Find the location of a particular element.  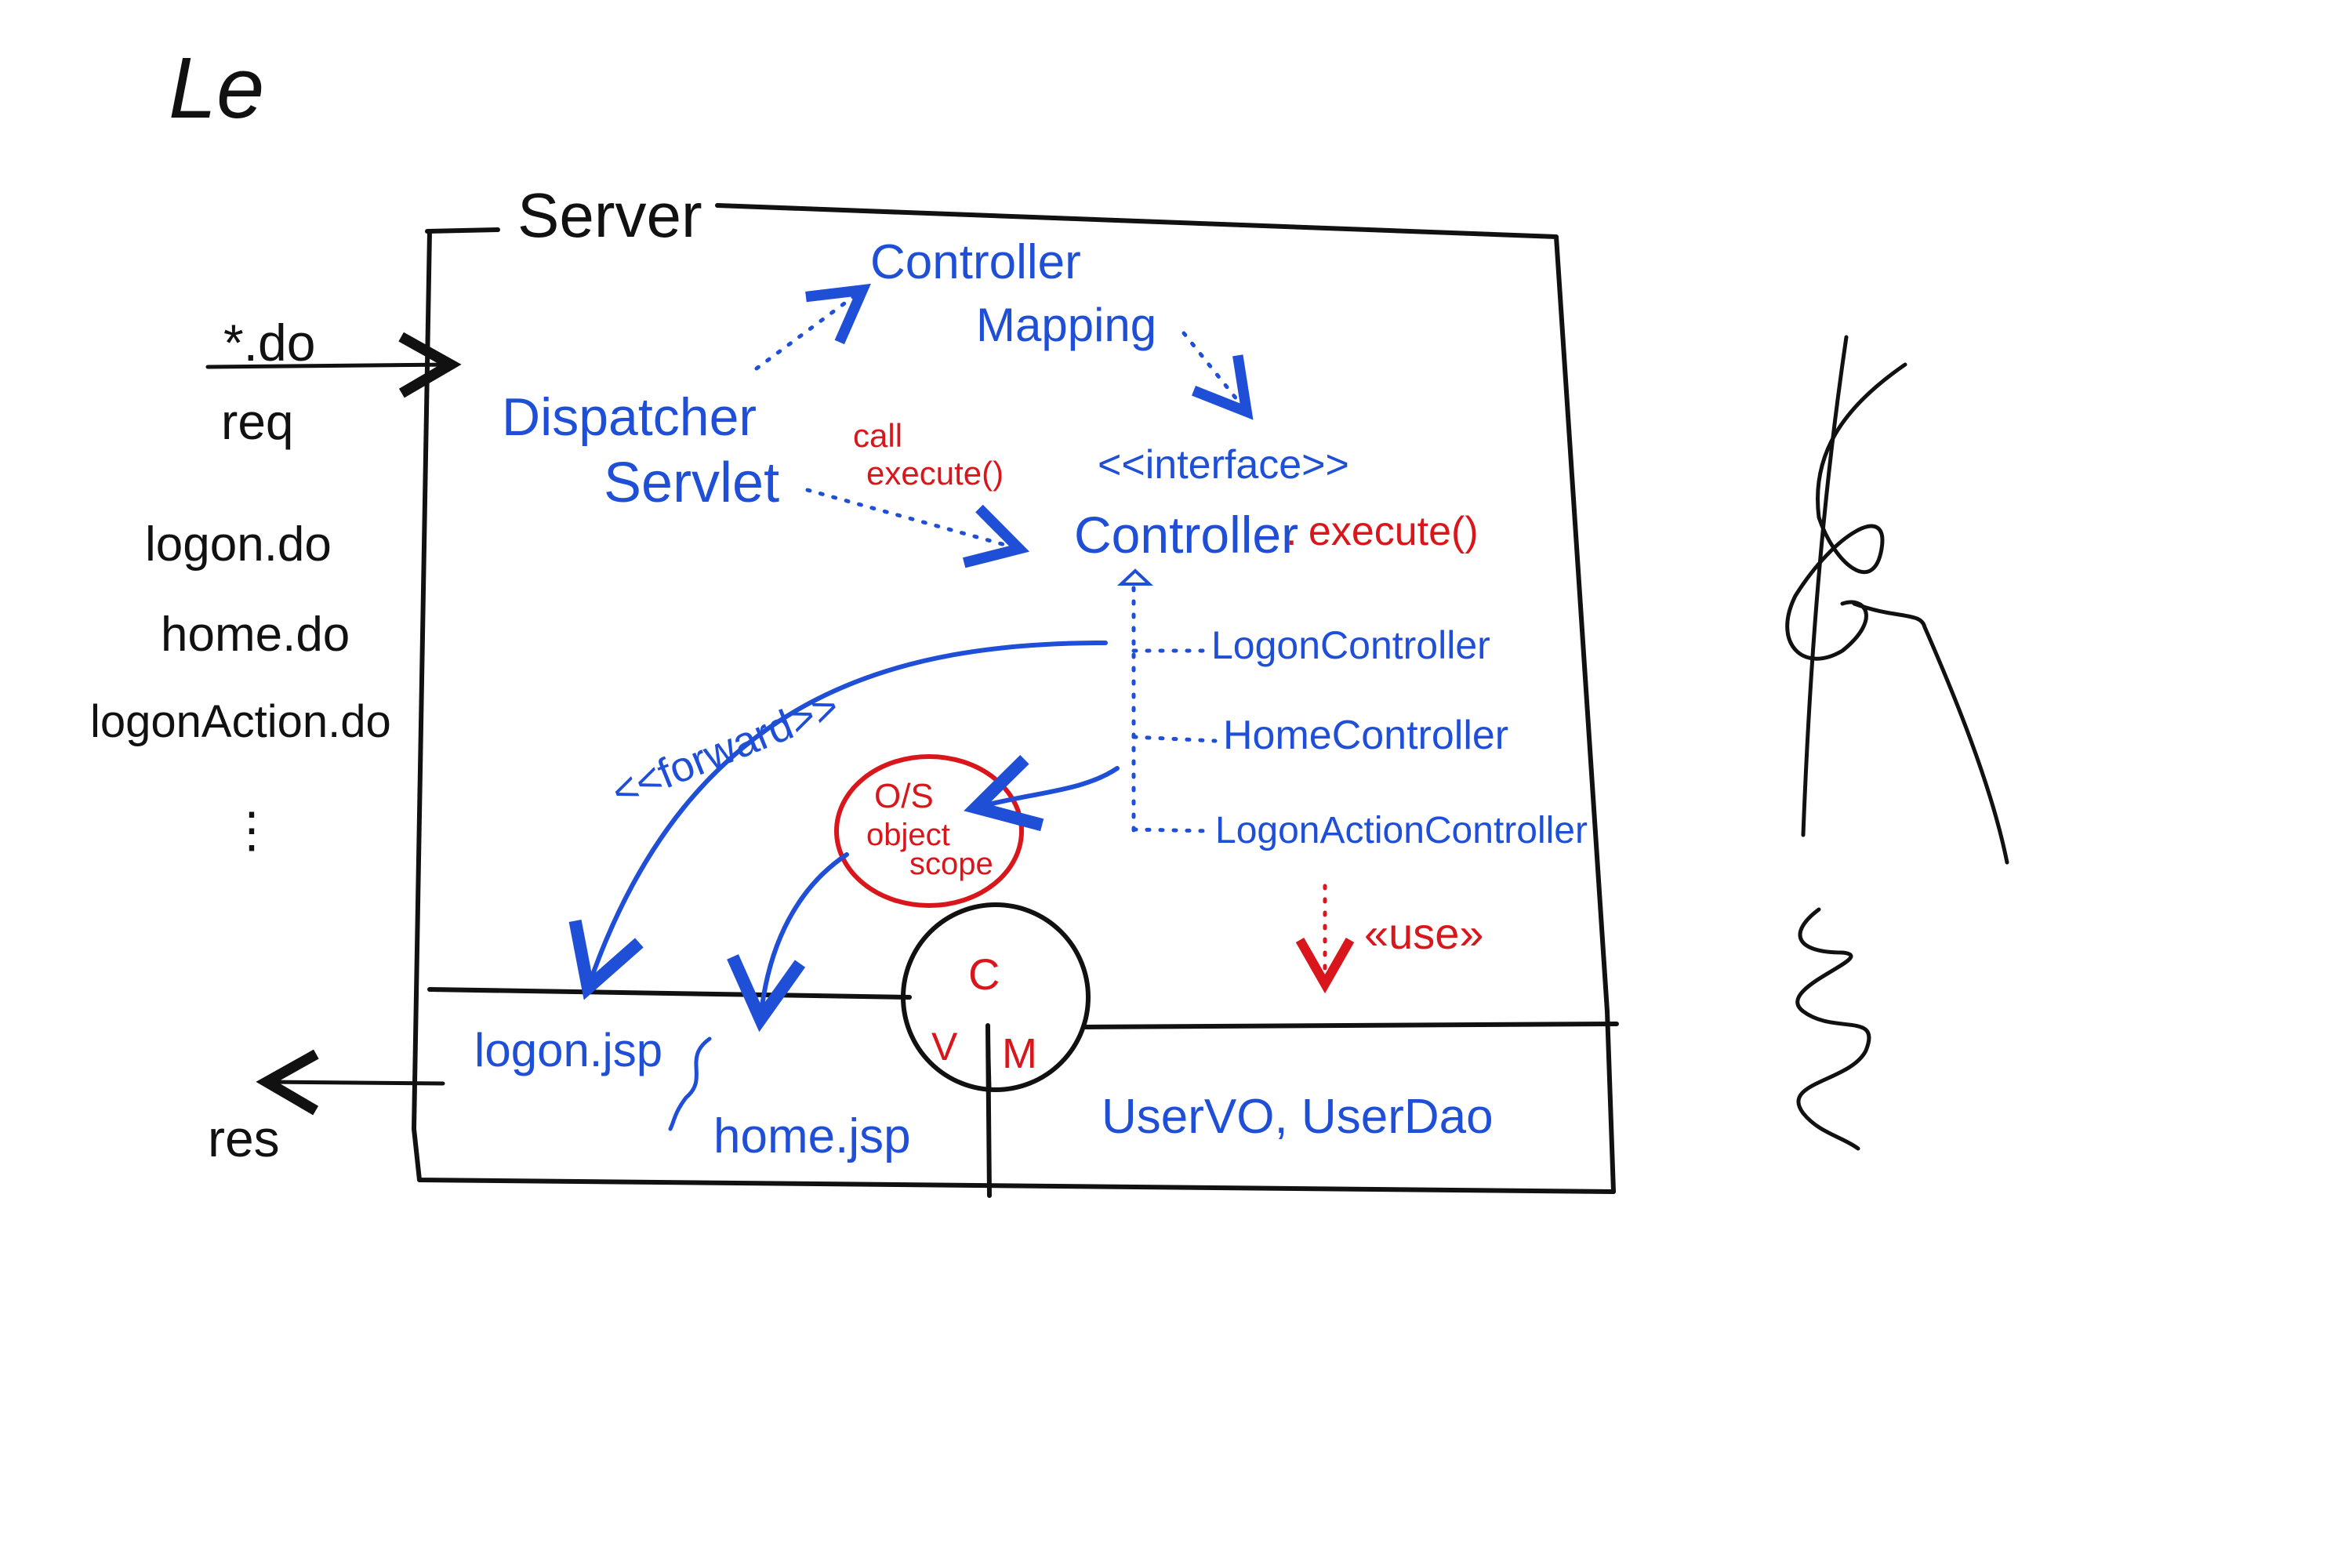

request-pattern: *.do is located at coordinates (269, 343).